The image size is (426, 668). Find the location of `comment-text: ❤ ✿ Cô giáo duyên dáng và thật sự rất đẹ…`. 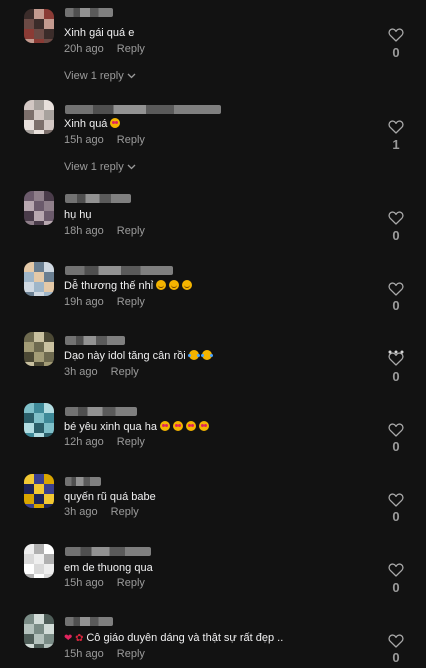

comment-text: ❤ ✿ Cô giáo duyên dáng và thật sự rất đẹ… is located at coordinates (173, 638).